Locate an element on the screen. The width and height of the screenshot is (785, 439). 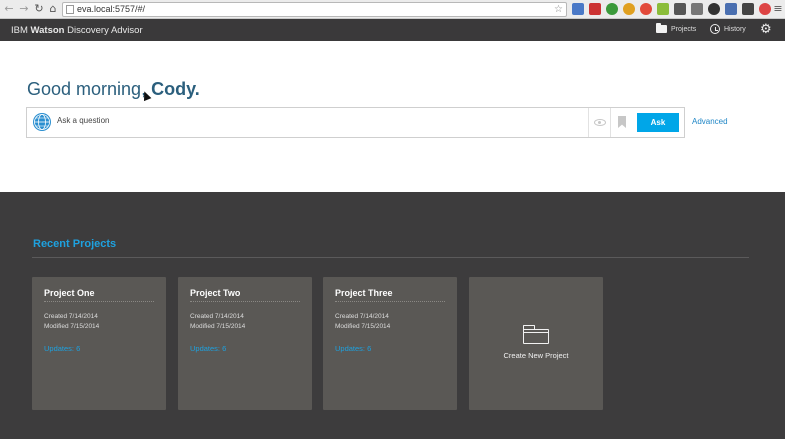
brand-logo: IBM Watson Discovery Advisor is located at coordinates (77, 30).